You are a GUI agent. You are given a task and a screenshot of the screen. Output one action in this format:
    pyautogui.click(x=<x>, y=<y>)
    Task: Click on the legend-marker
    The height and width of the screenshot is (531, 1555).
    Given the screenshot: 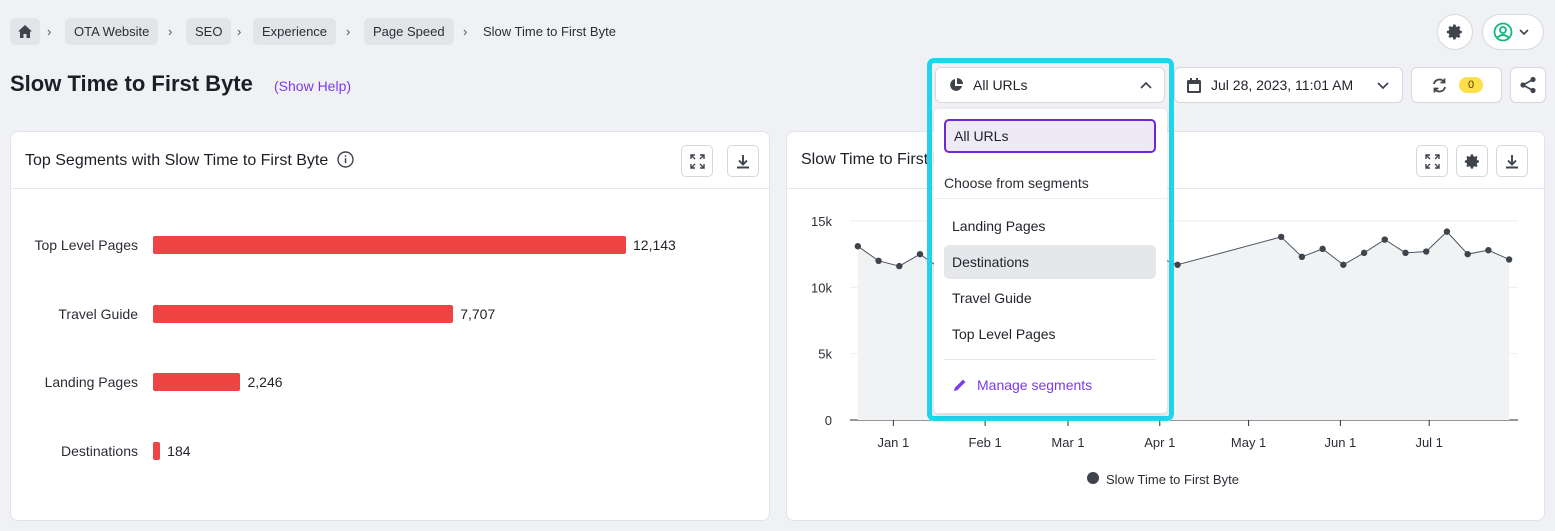 What is the action you would take?
    pyautogui.click(x=1093, y=478)
    